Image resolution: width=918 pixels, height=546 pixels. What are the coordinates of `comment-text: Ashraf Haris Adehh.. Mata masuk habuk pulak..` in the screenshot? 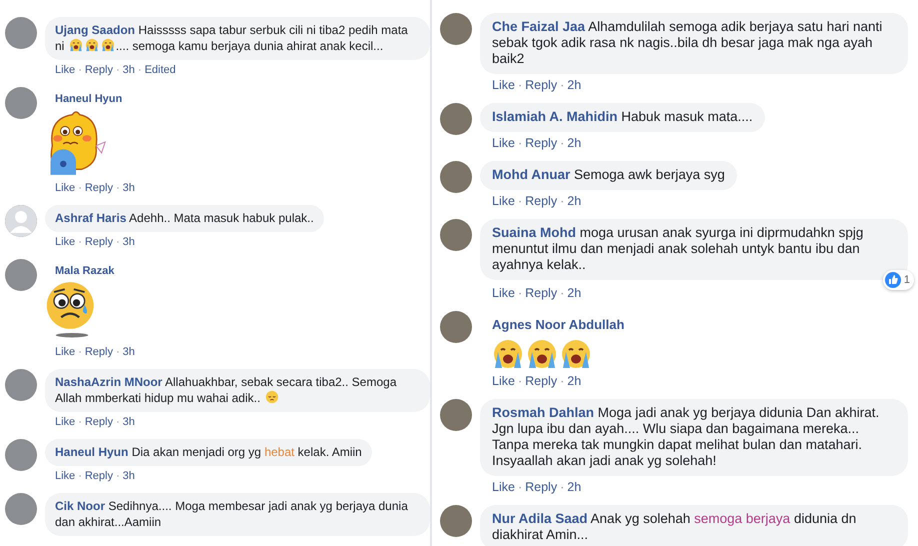 It's located at (184, 218).